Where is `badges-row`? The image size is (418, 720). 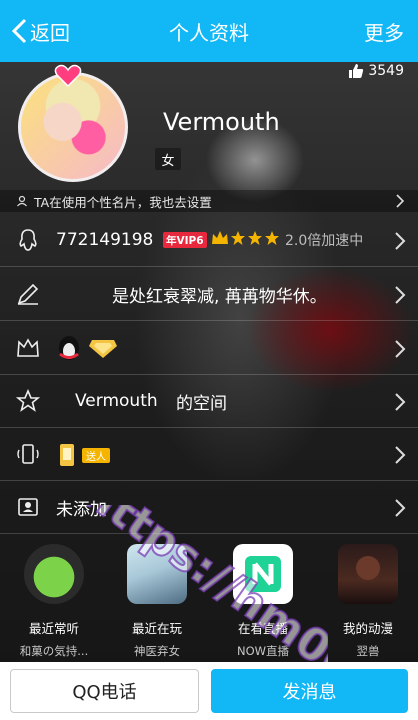 badges-row is located at coordinates (209, 348).